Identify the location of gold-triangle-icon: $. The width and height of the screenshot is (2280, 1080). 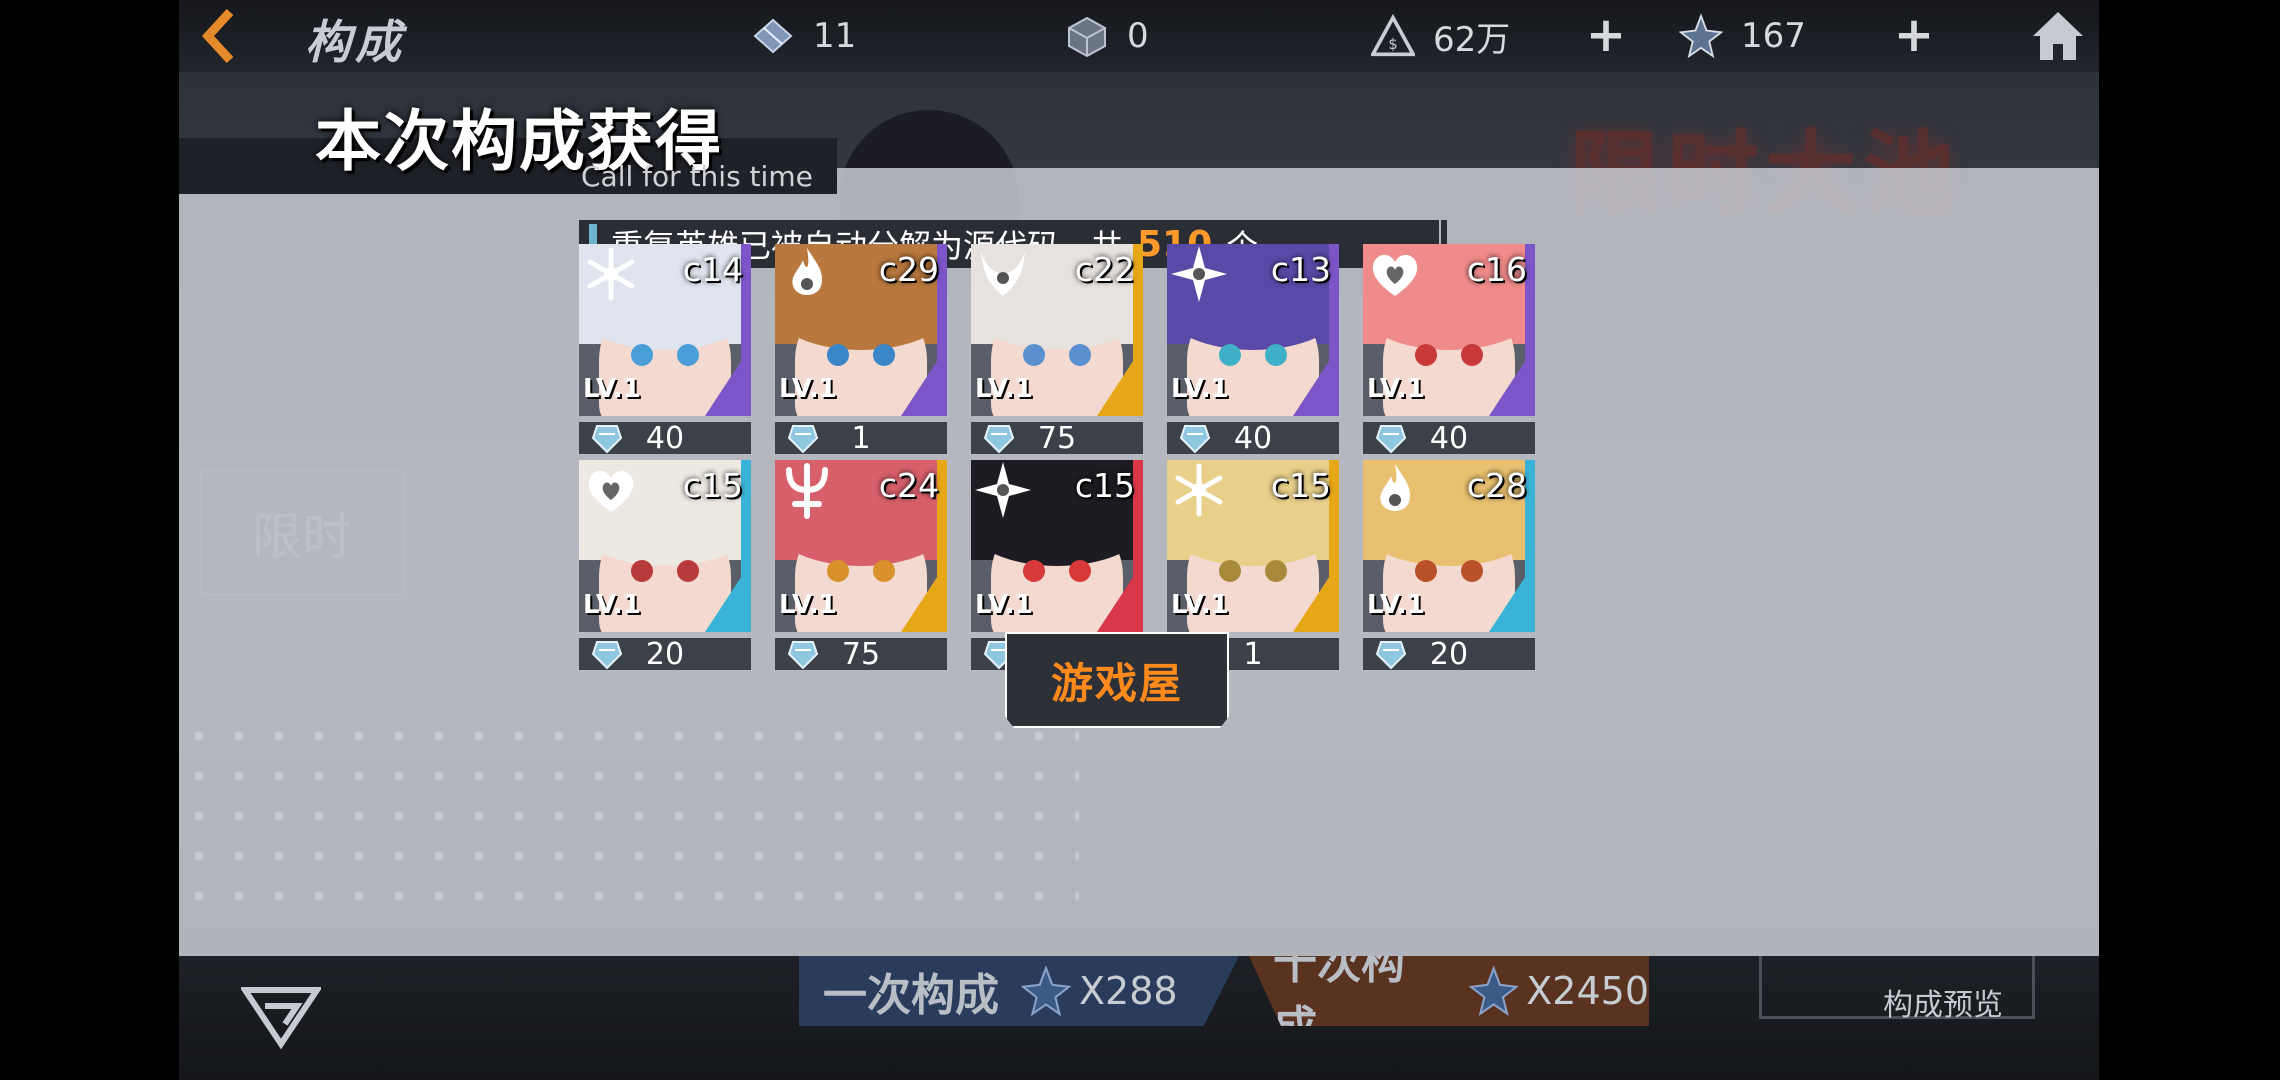
(1393, 36).